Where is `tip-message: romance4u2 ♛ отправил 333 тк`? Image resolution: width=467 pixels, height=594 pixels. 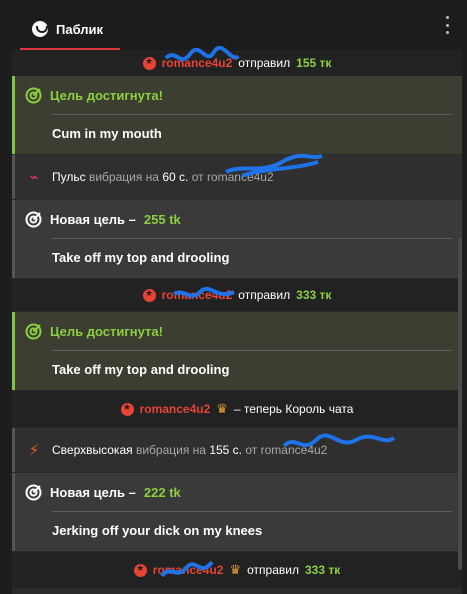 tip-message: romance4u2 ♛ отправил 333 тк is located at coordinates (237, 570).